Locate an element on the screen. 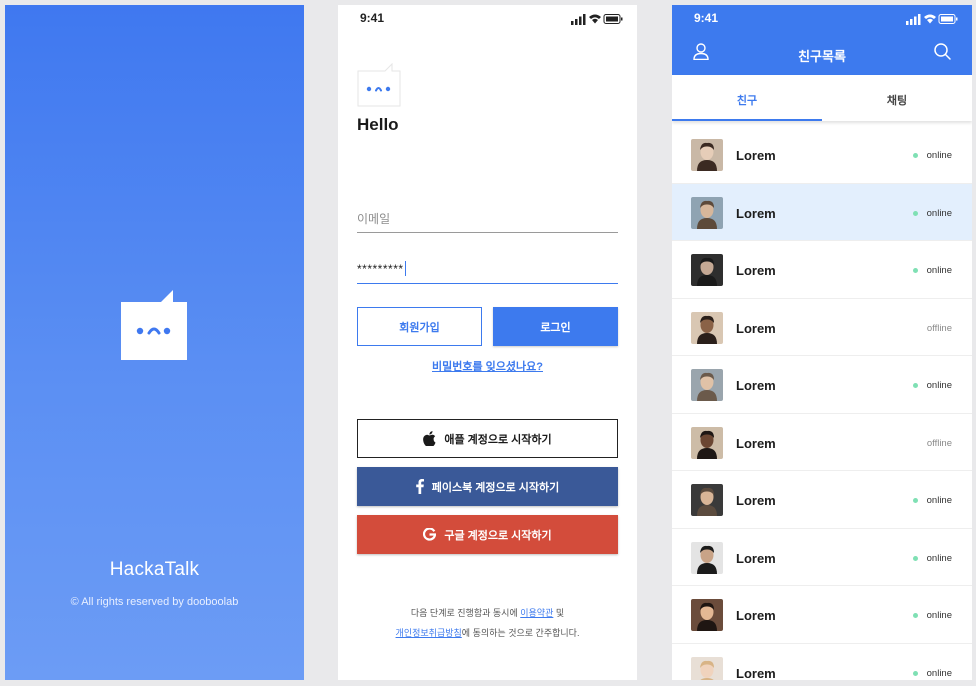 This screenshot has height=686, width=976. tab-bar: 친구 채팅 is located at coordinates (822, 98).